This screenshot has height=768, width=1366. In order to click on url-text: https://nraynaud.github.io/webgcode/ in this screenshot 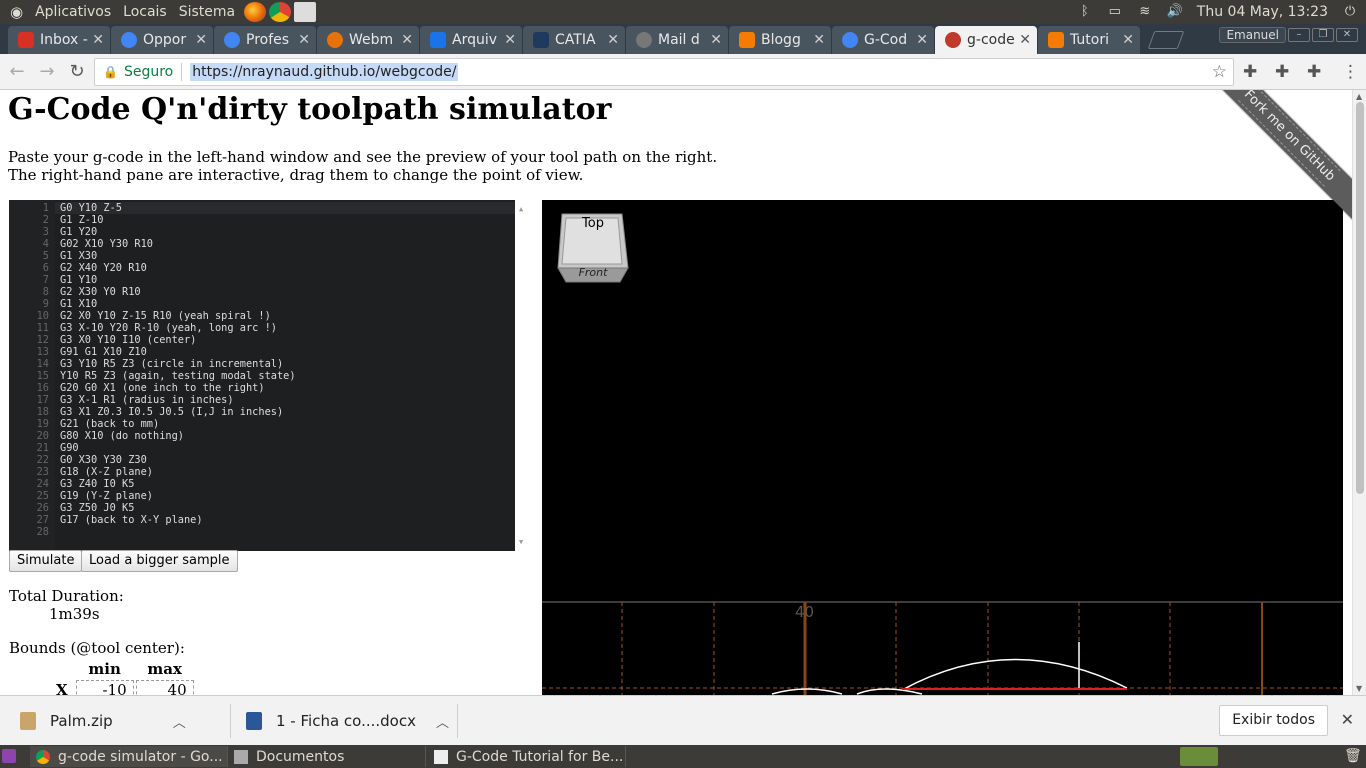, I will do `click(324, 72)`.